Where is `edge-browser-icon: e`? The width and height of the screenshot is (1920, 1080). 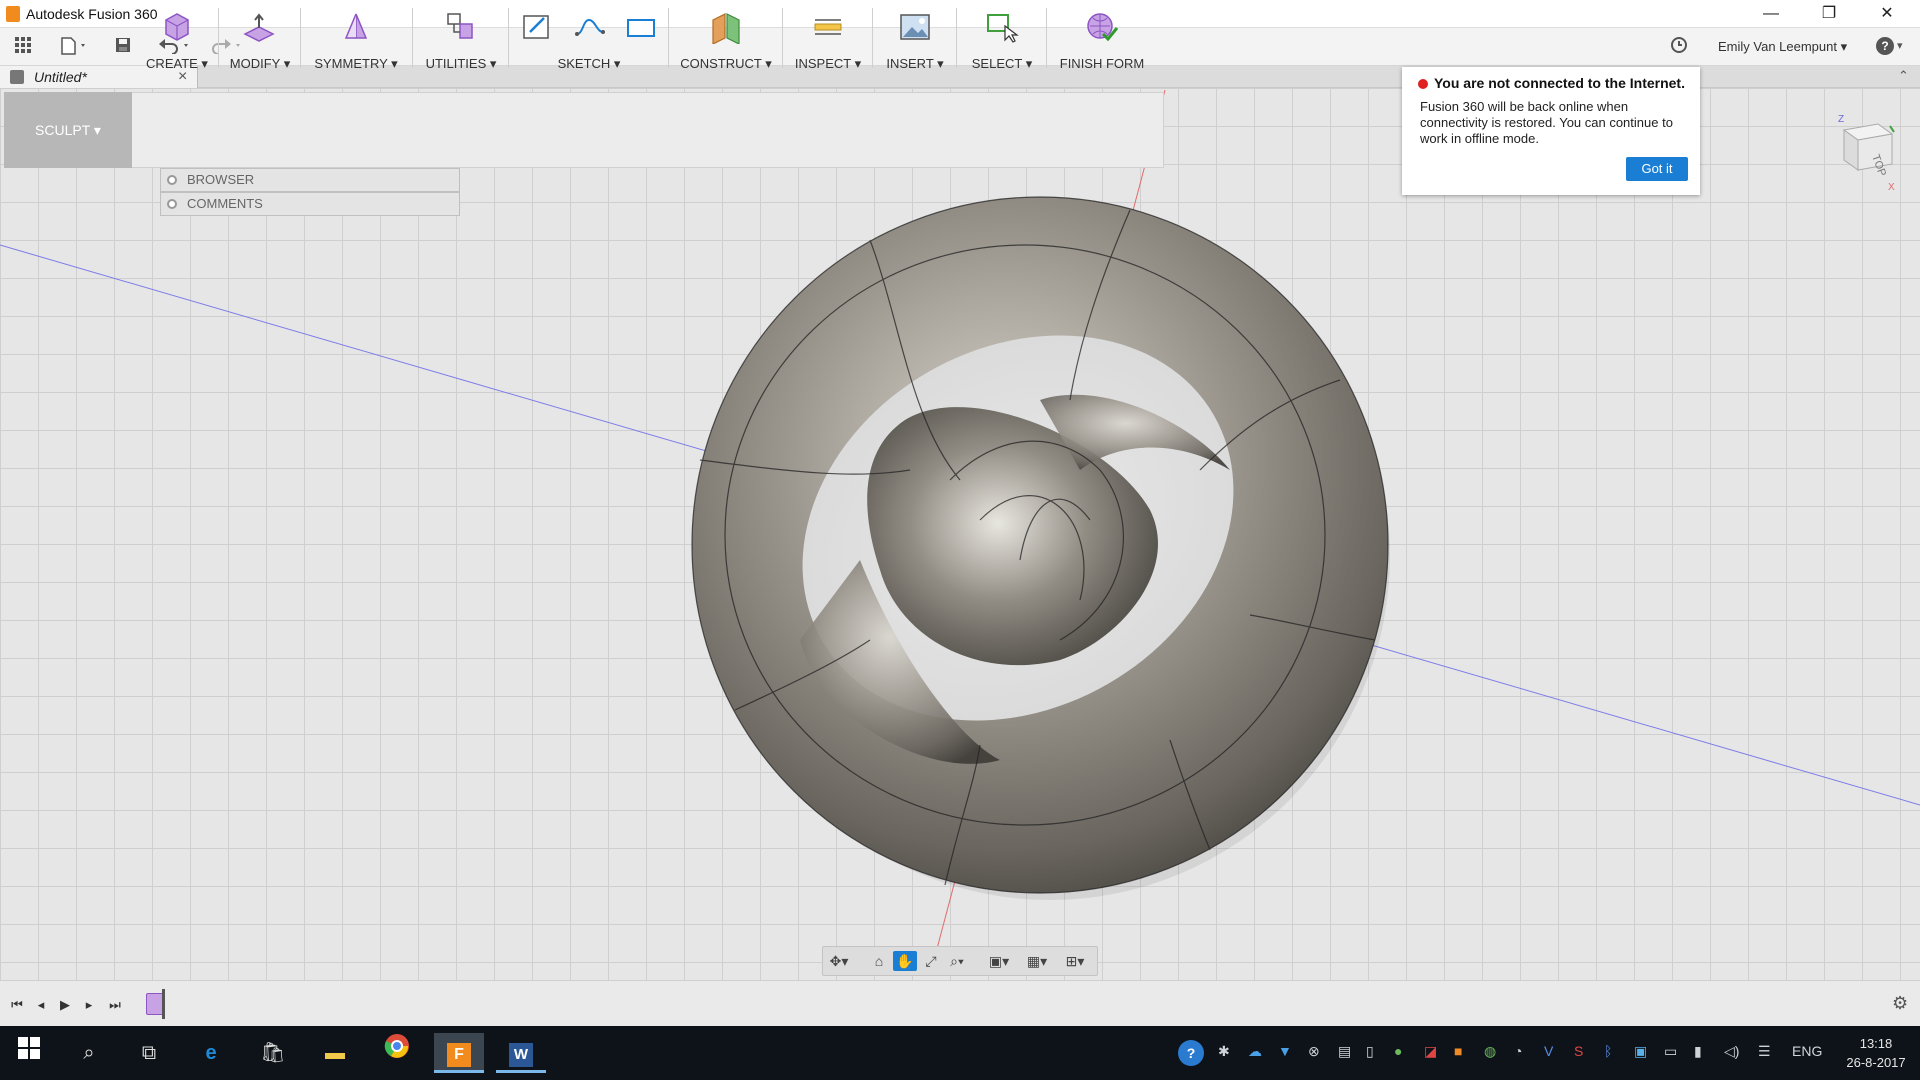 edge-browser-icon: e is located at coordinates (211, 1053).